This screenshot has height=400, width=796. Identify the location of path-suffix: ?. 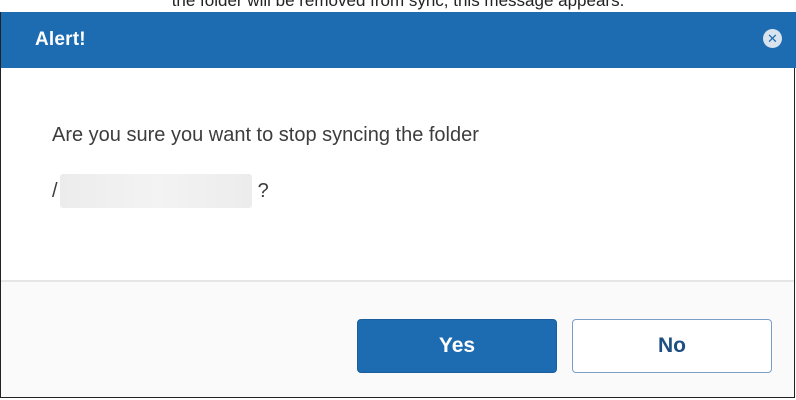
(263, 190).